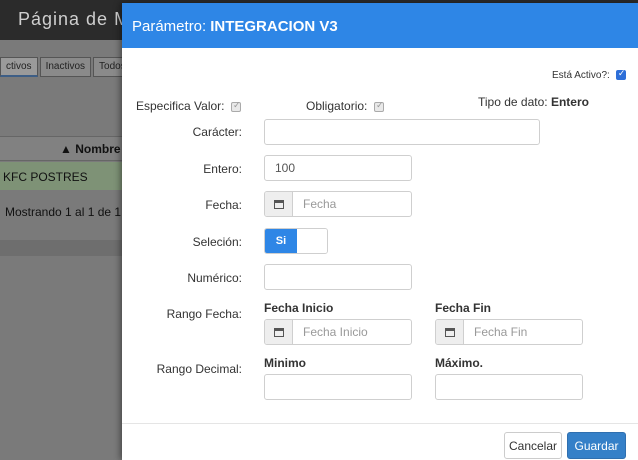 The width and height of the screenshot is (638, 460). I want to click on seleccion-label: Seleción:, so click(217, 242).